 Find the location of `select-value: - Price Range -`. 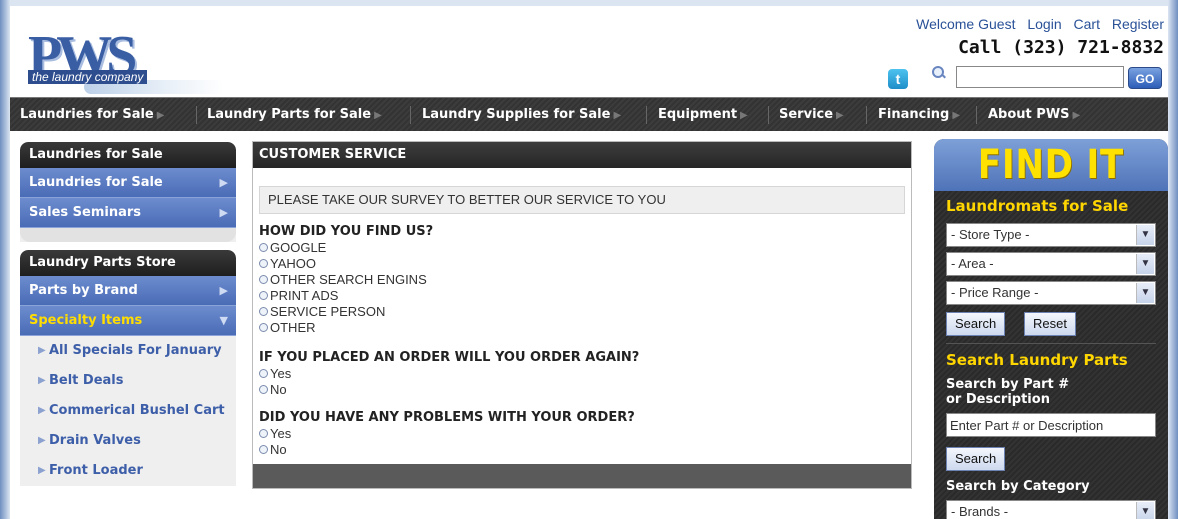

select-value: - Price Range - is located at coordinates (995, 292).